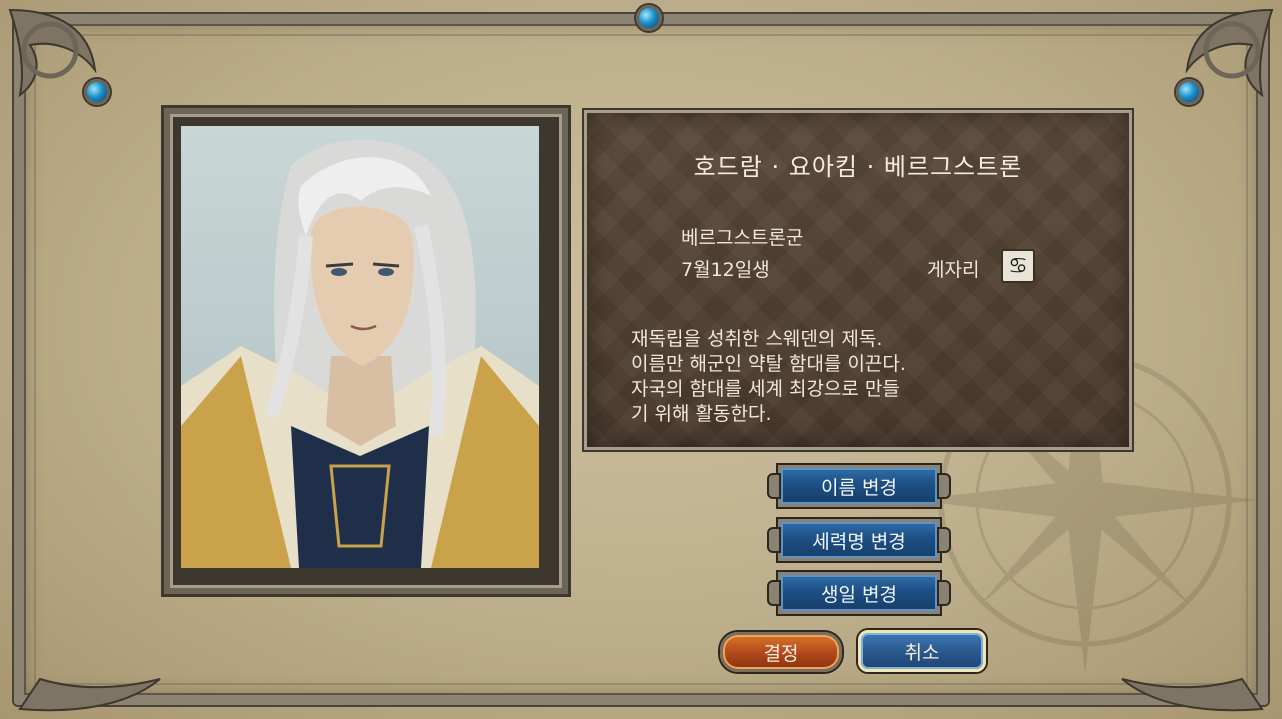 The image size is (1282, 719). I want to click on corner-ornament-top-right, so click(1229, 53).